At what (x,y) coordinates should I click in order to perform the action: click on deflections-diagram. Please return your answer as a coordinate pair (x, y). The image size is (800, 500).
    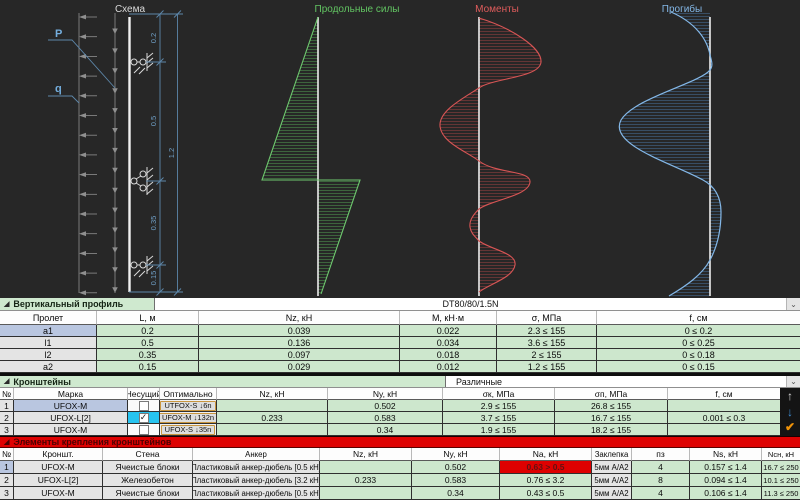
    Looking at the image, I should click on (670, 154).